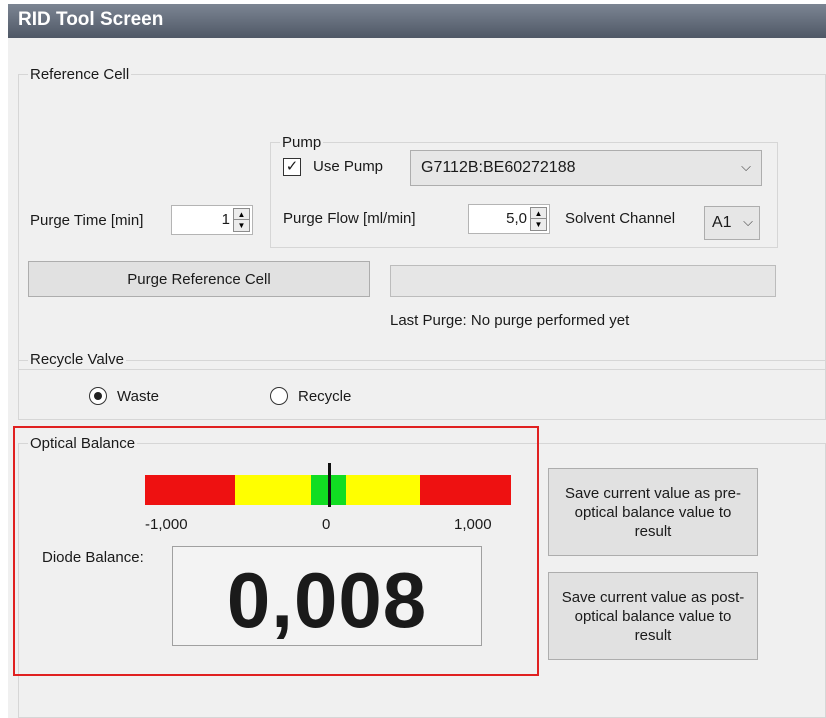 The image size is (826, 718). Describe the element at coordinates (348, 166) in the screenshot. I see `use-pump-label: Use Pump` at that location.